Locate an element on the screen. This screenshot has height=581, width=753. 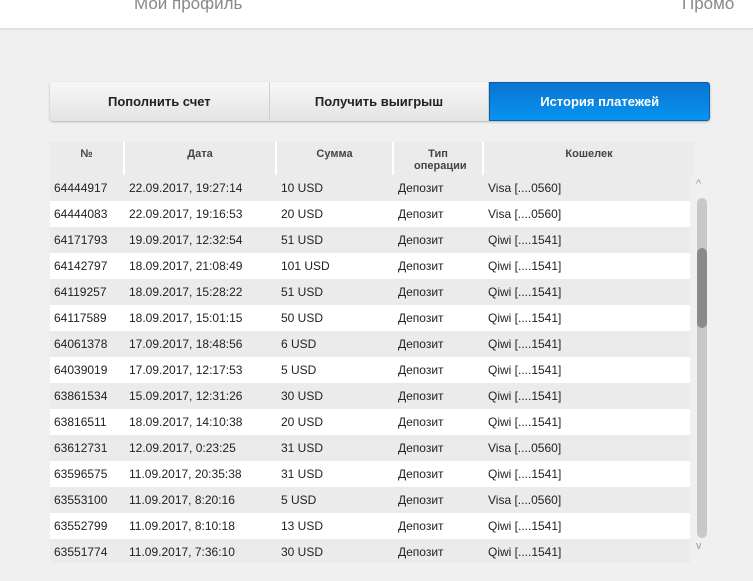
scroll-up-icon: ^ is located at coordinates (698, 184).